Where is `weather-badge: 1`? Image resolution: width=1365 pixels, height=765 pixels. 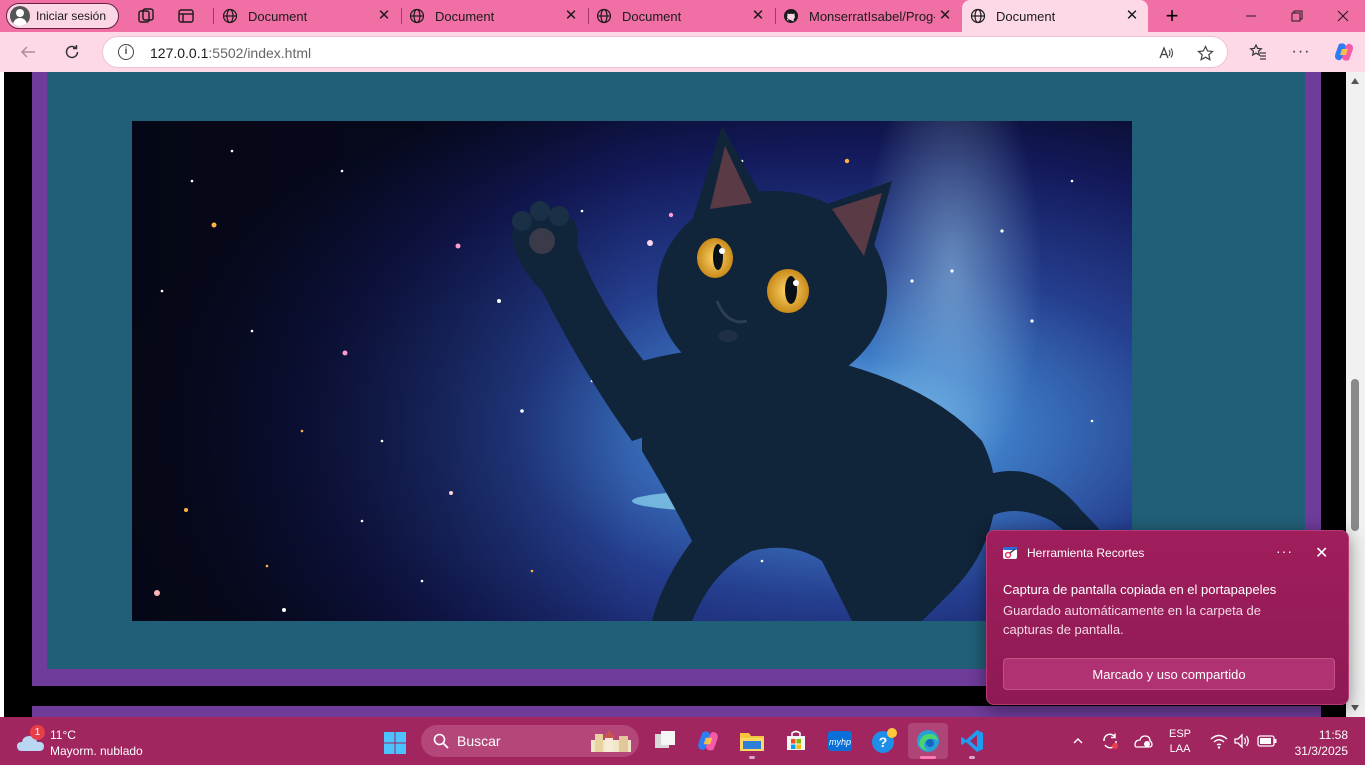
weather-badge: 1 is located at coordinates (37, 732).